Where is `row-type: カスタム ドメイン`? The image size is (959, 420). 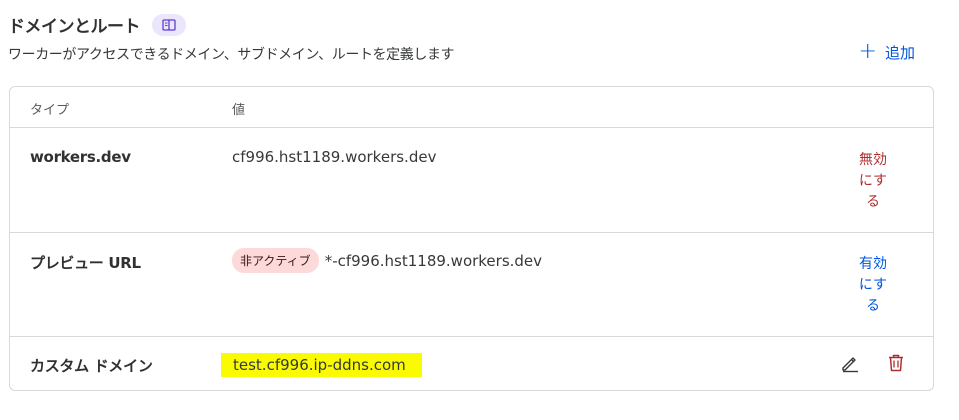 row-type: カスタム ドメイン is located at coordinates (91, 366).